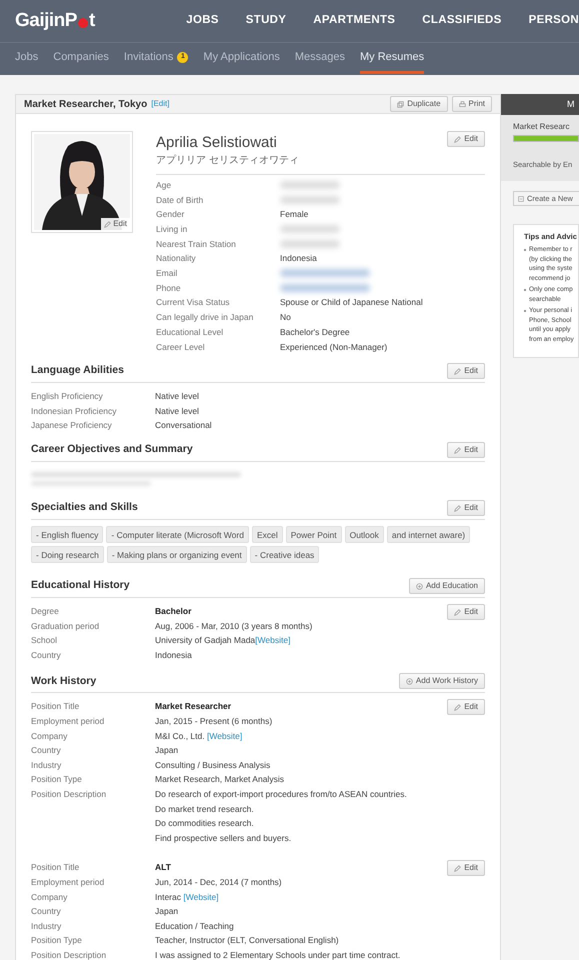 Image resolution: width=579 pixels, height=960 pixels. I want to click on subnav-tab: Companies, so click(81, 58).